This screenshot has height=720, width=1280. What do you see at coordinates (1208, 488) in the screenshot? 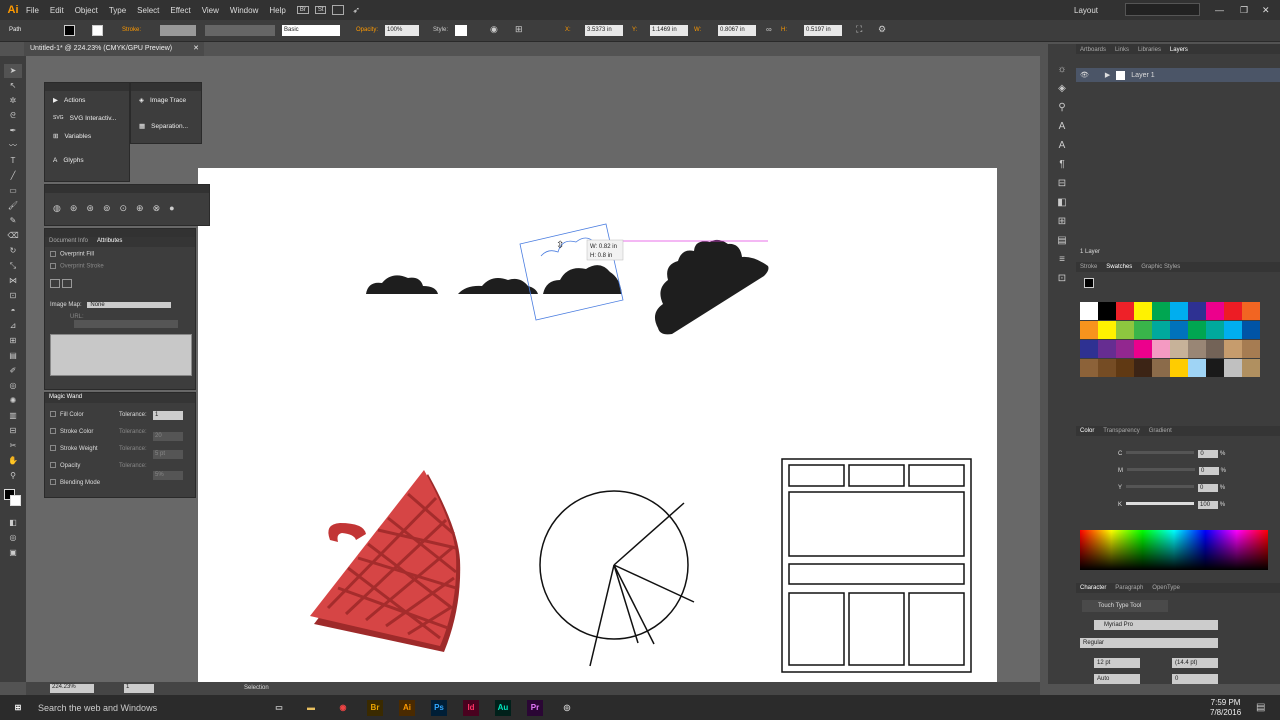
I see `y-field: 0` at bounding box center [1208, 488].